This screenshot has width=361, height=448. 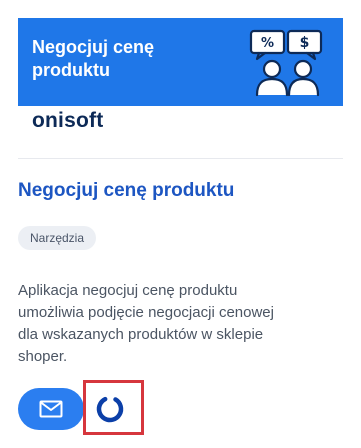 I want to click on description-line: shoper., so click(x=43, y=356).